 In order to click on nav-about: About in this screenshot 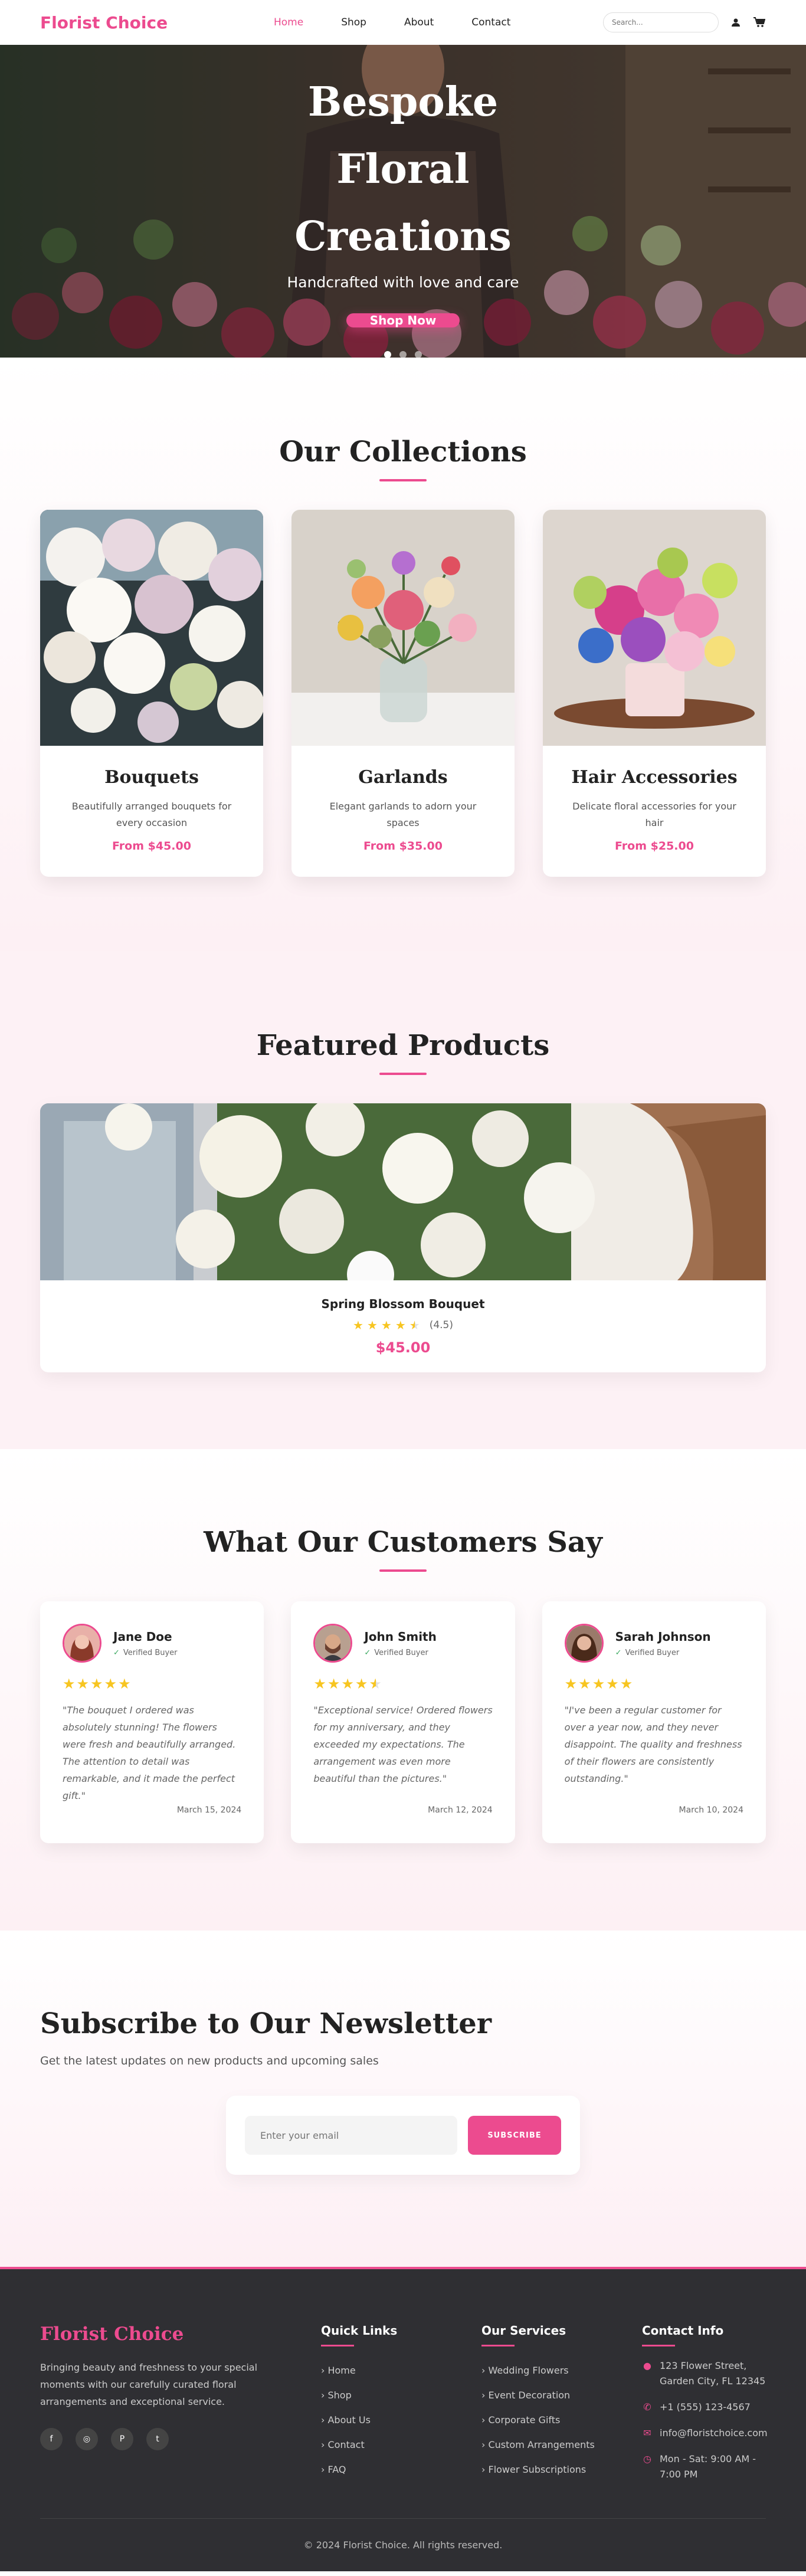, I will do `click(419, 22)`.